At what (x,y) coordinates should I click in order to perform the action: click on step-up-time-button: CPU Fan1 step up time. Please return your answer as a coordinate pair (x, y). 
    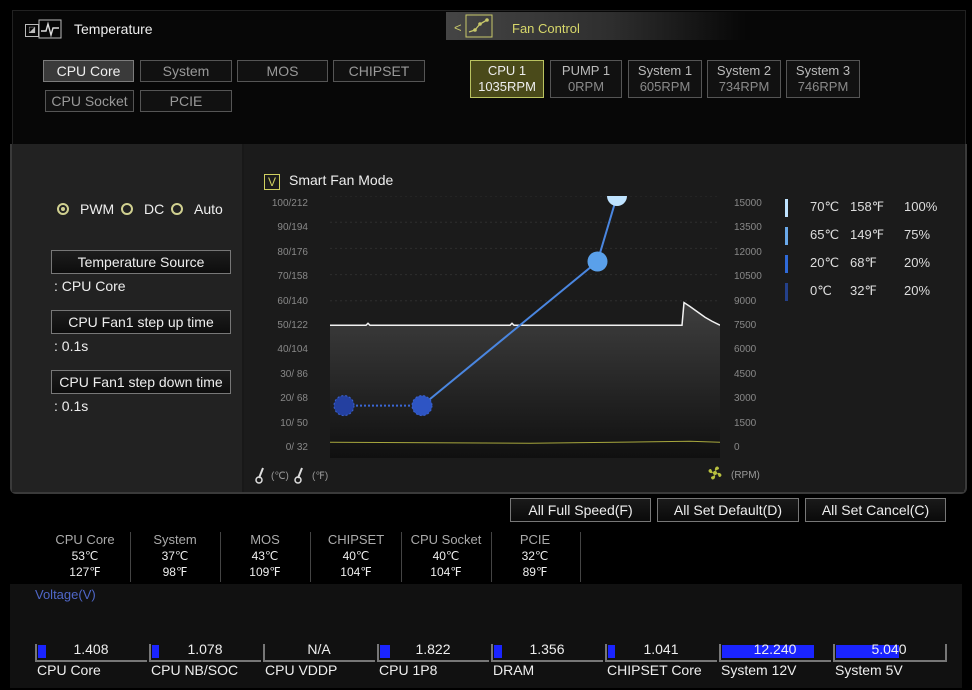
    Looking at the image, I should click on (141, 322).